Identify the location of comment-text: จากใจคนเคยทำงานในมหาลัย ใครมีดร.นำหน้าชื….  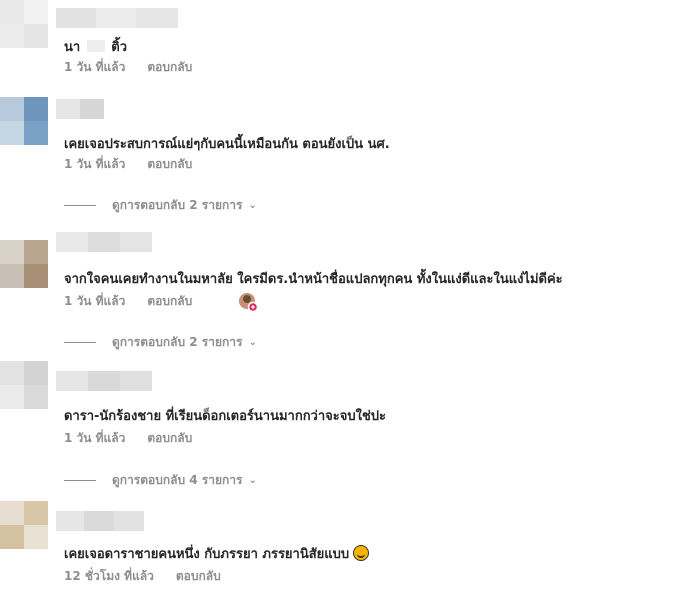
(313, 279).